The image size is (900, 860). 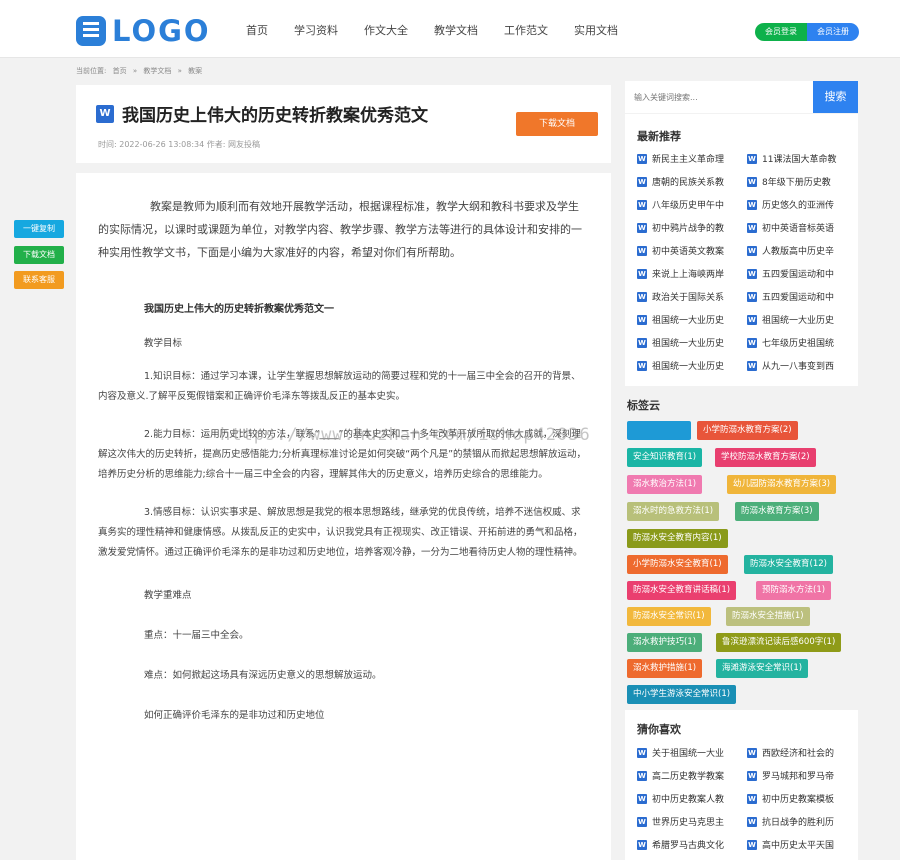 I want to click on recommend-title: 最新推荐, so click(x=659, y=136).